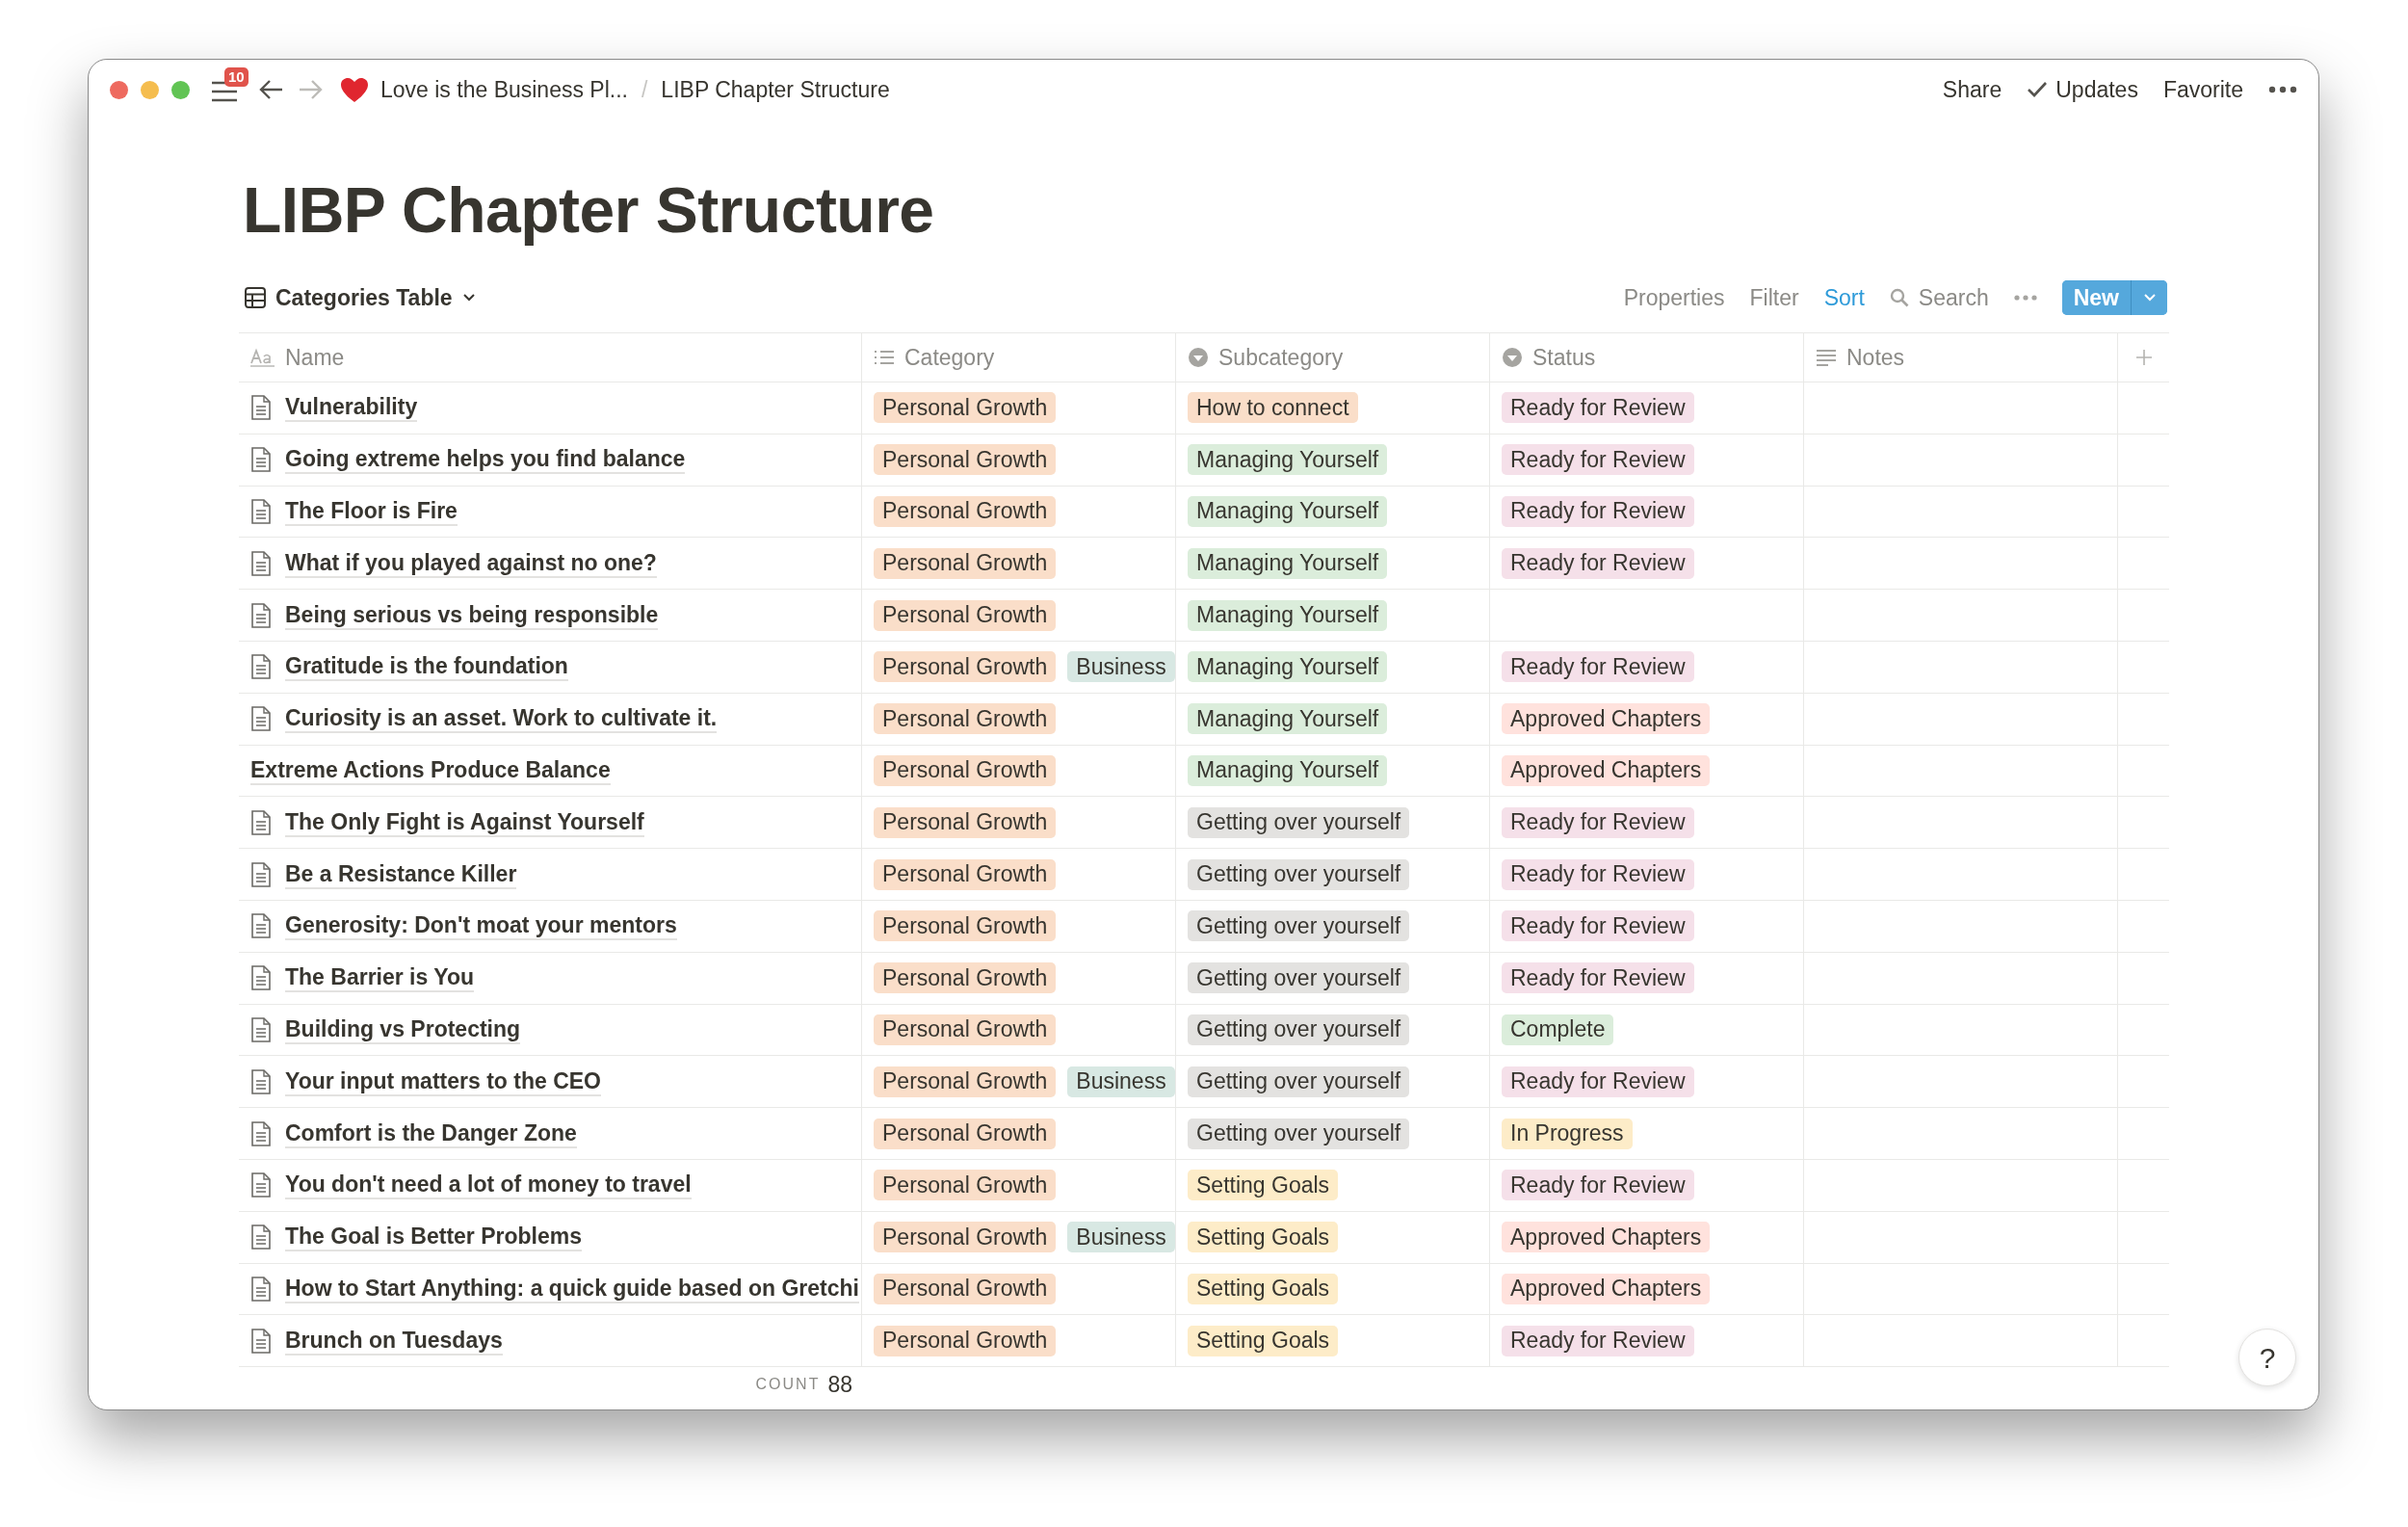 This screenshot has width=2408, height=1527. What do you see at coordinates (310, 89) in the screenshot?
I see `forward-arrow-icon` at bounding box center [310, 89].